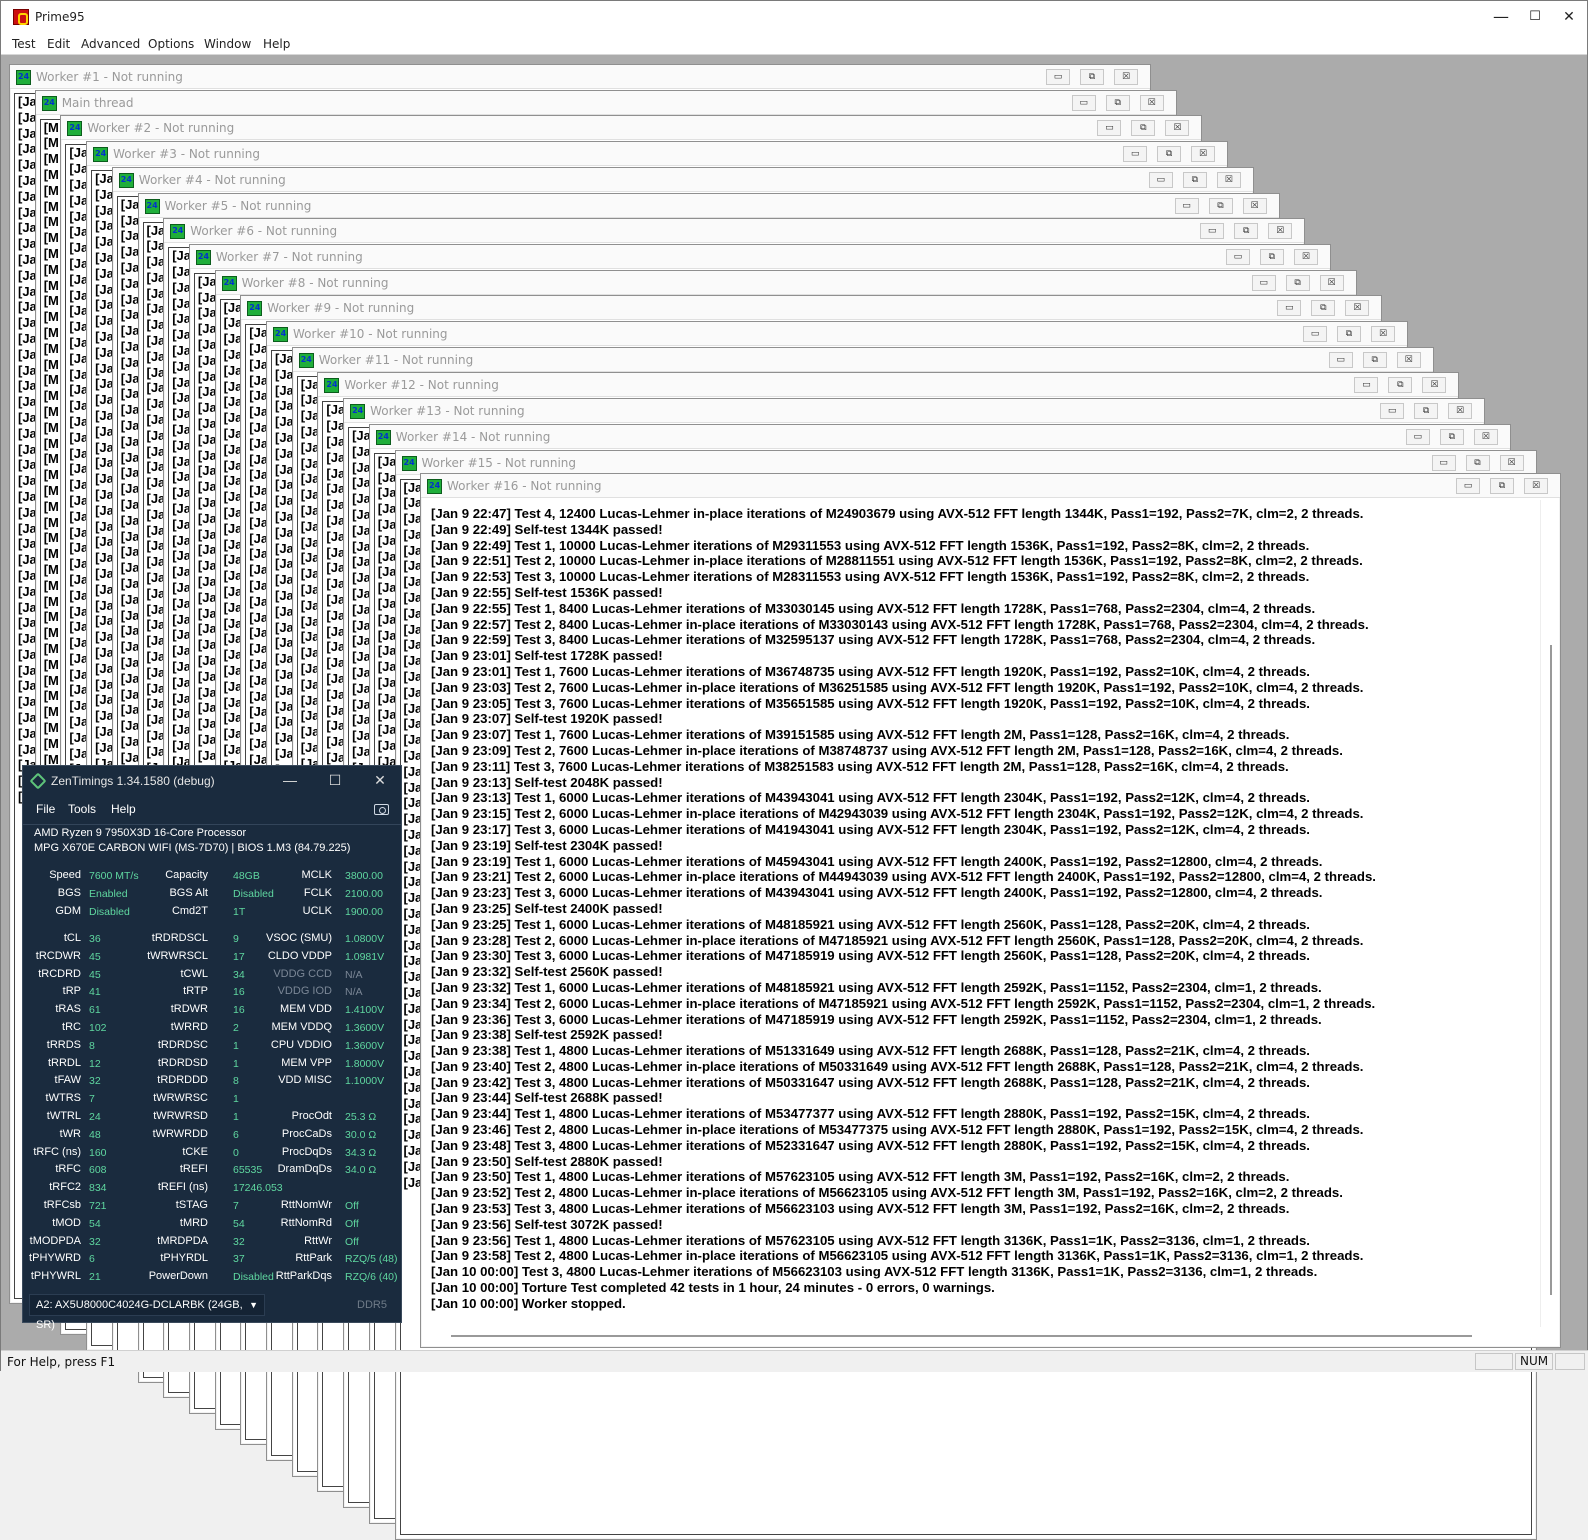 The width and height of the screenshot is (1588, 1540). I want to click on child-title-bar: Worker #16 - Not running ▭ ⧉ ☒, so click(990, 486).